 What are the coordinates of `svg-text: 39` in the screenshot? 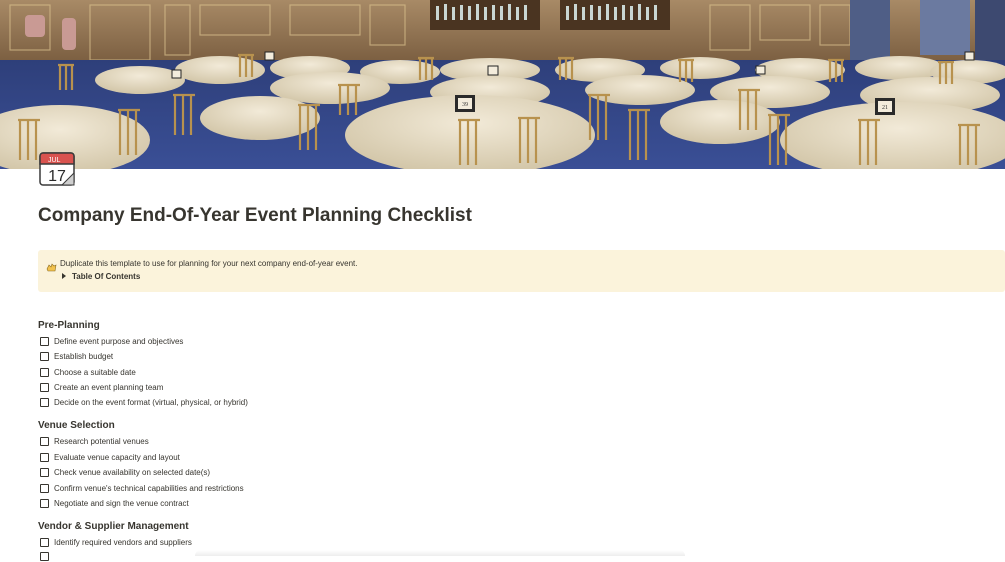 It's located at (465, 105).